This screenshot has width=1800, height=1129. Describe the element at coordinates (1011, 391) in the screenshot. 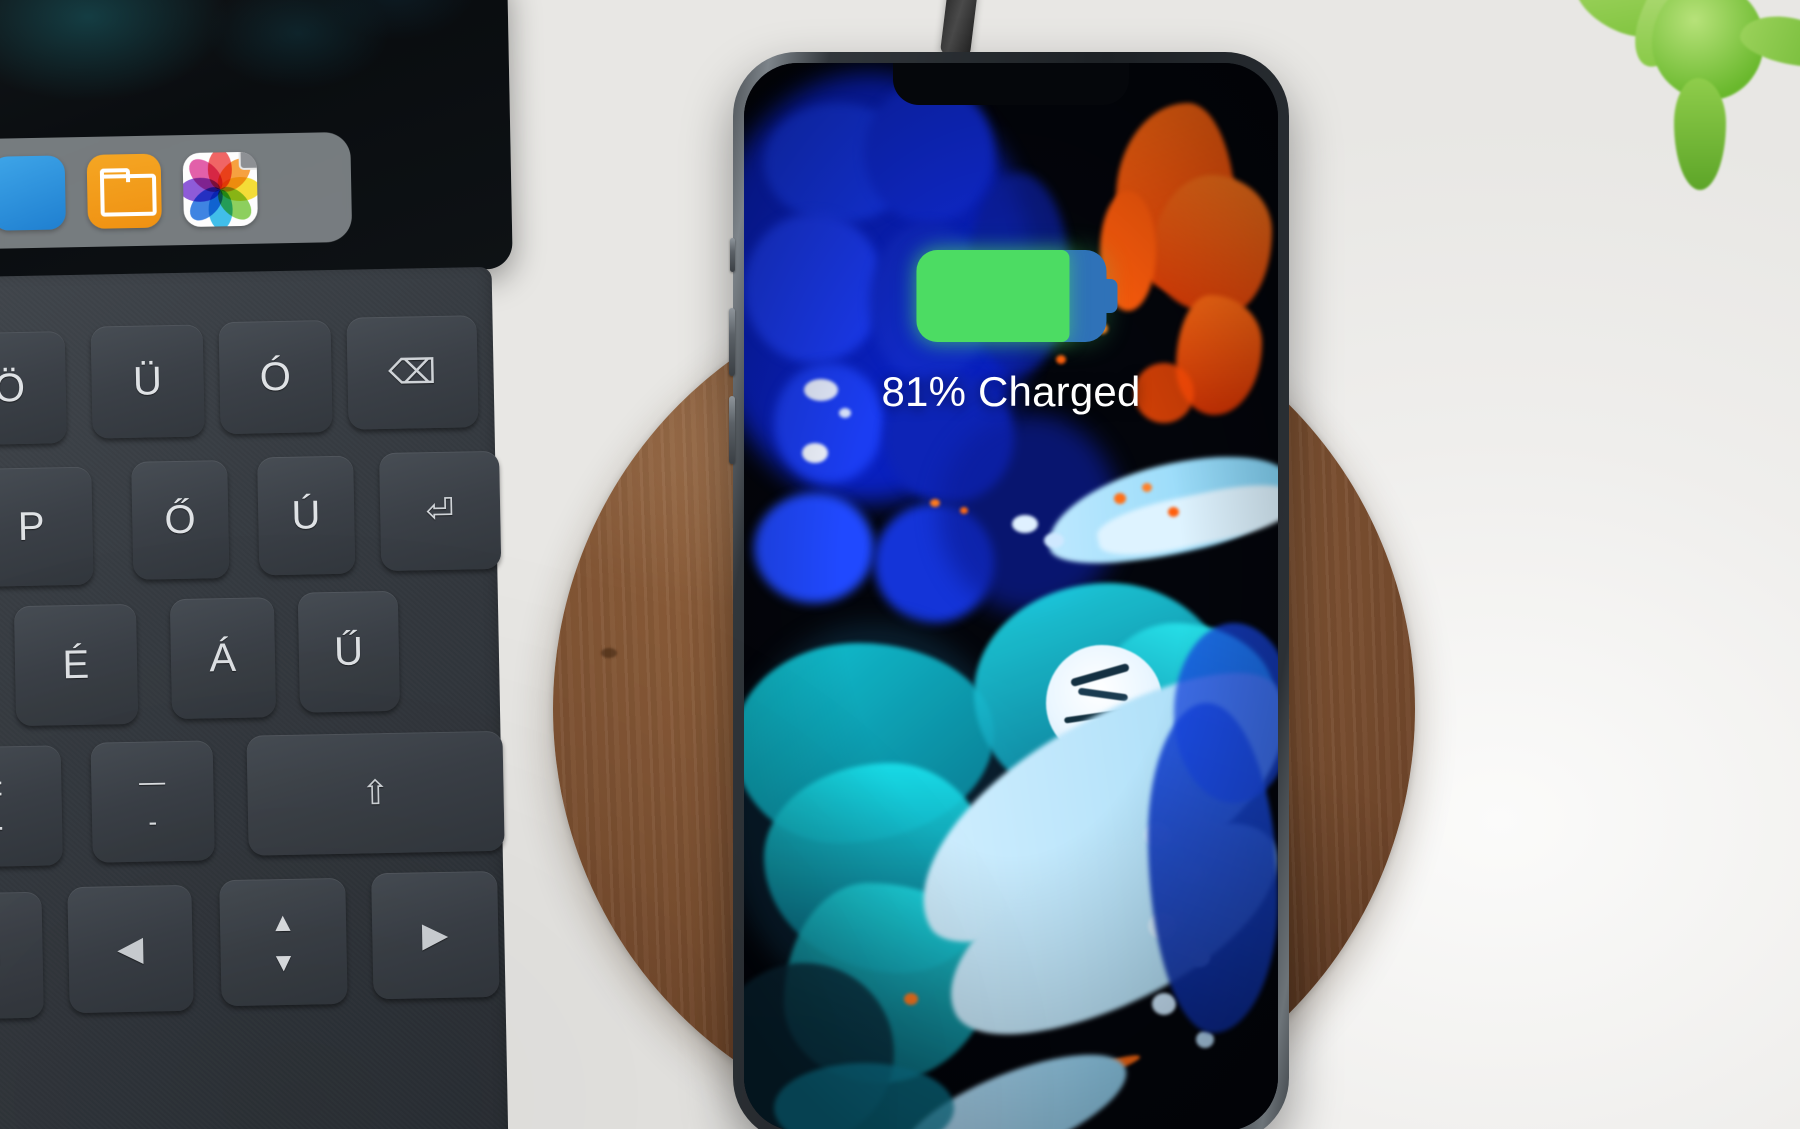

I see `charge-status-text: 81% Charged` at that location.